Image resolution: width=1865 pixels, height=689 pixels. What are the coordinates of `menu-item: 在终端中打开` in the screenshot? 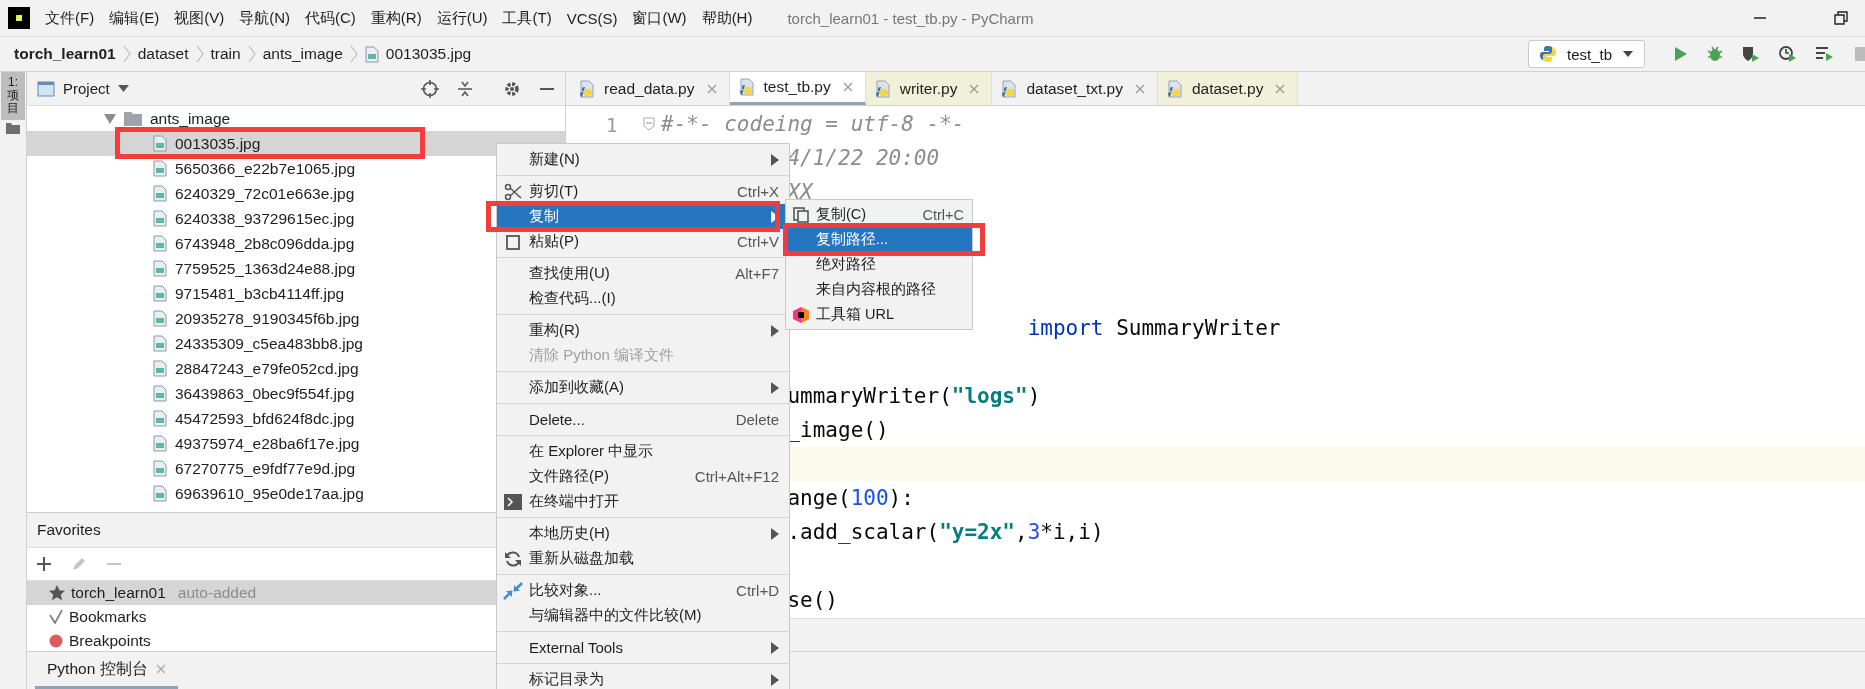 It's located at (643, 503).